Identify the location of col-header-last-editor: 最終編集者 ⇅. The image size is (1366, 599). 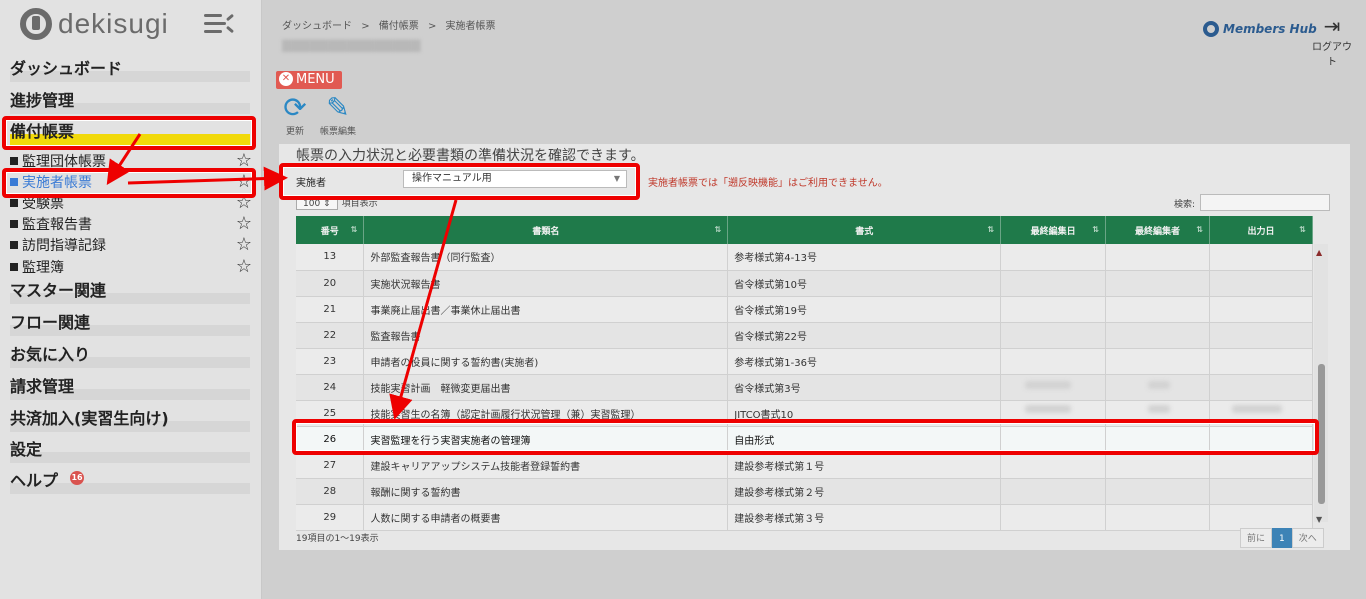
(1158, 230).